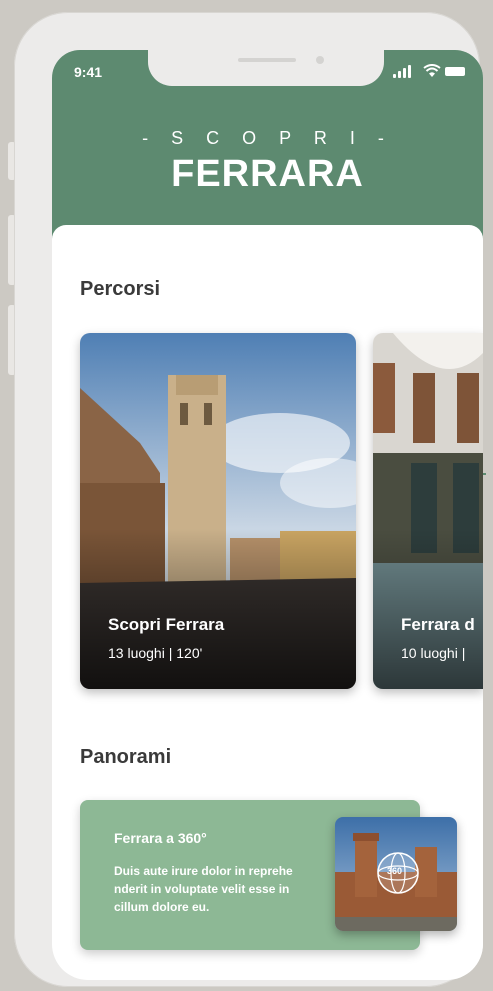 The width and height of the screenshot is (493, 991). What do you see at coordinates (160, 838) in the screenshot?
I see `panorama-title: Ferrara a 360°` at bounding box center [160, 838].